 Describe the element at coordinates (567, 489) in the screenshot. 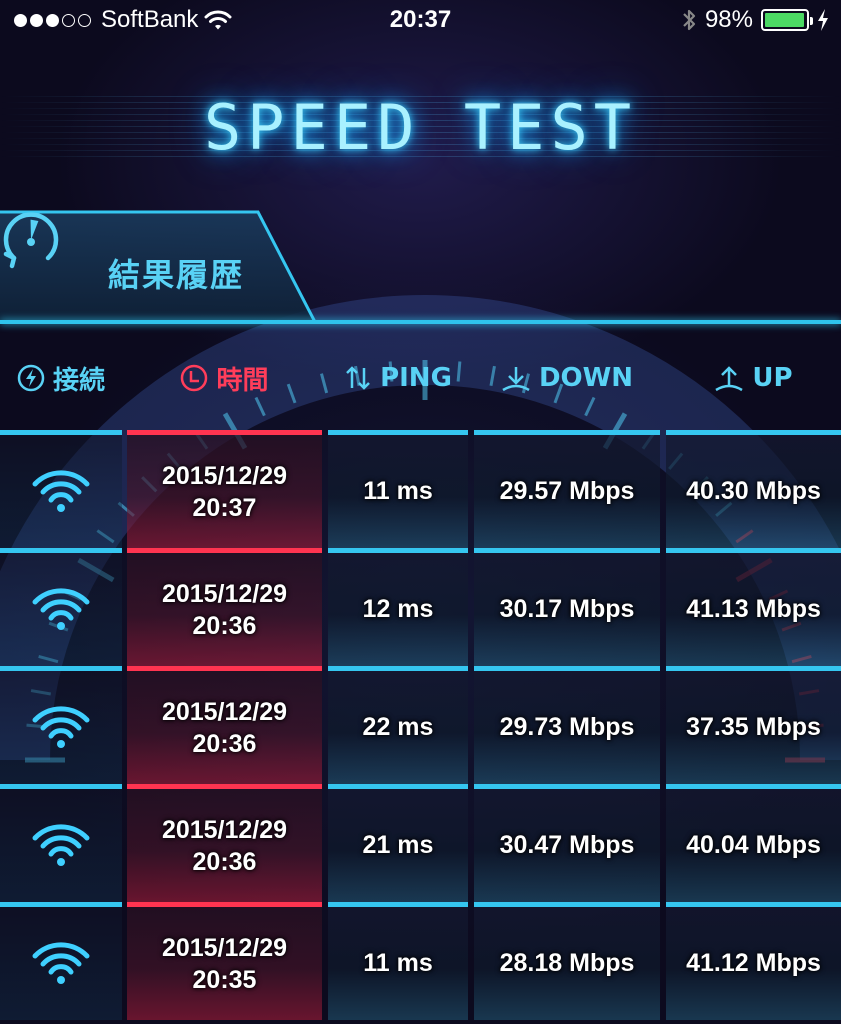

I see `down-cell: 29.57 Mbps` at that location.